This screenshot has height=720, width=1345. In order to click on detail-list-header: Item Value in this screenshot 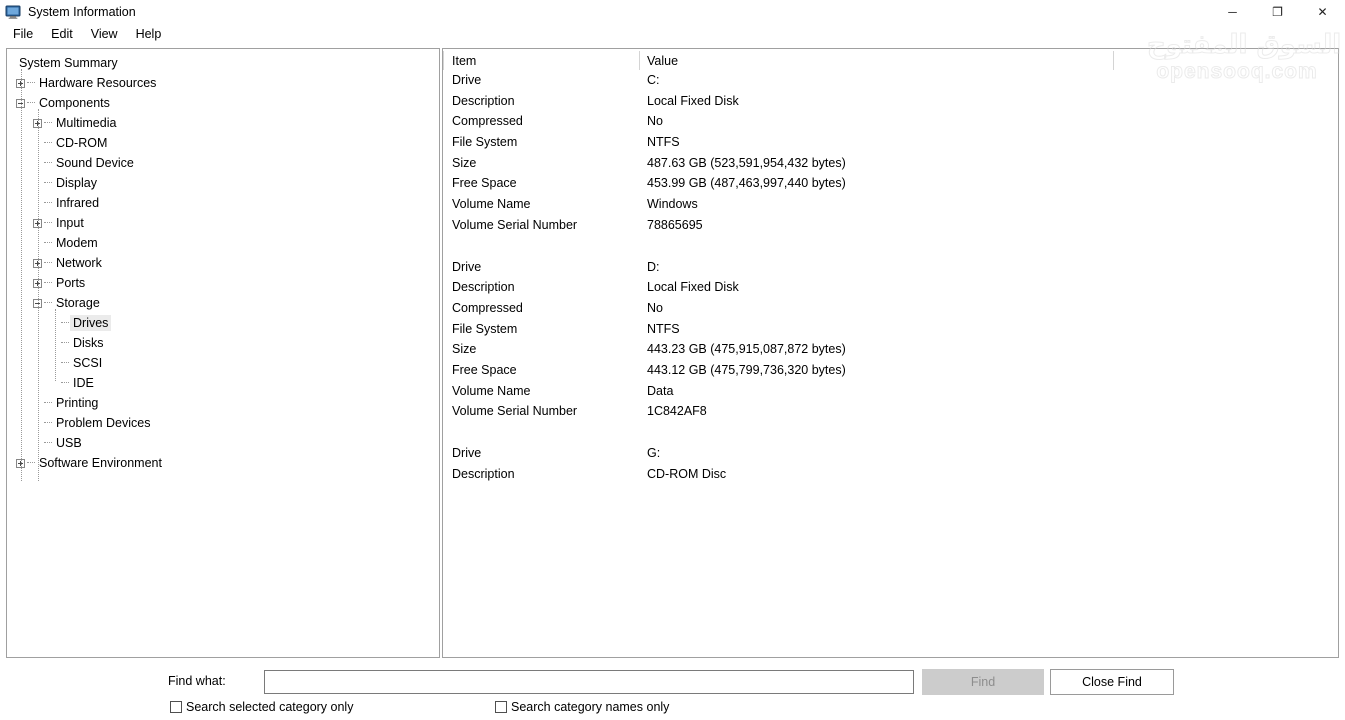, I will do `click(890, 60)`.